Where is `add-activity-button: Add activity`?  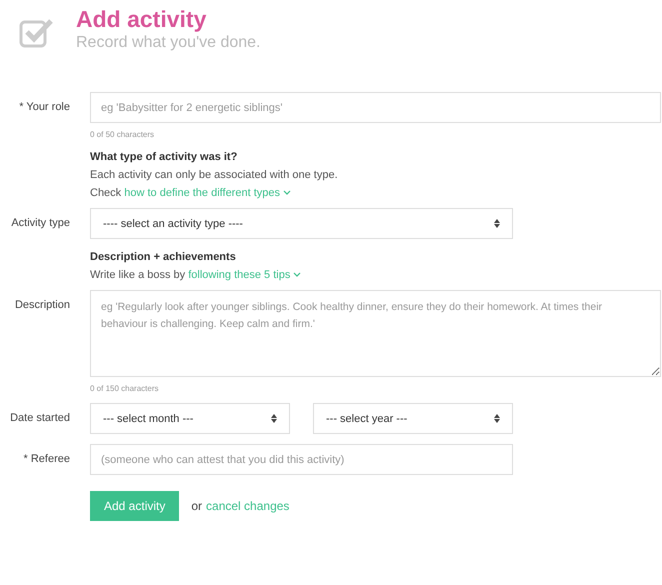
add-activity-button: Add activity is located at coordinates (135, 506).